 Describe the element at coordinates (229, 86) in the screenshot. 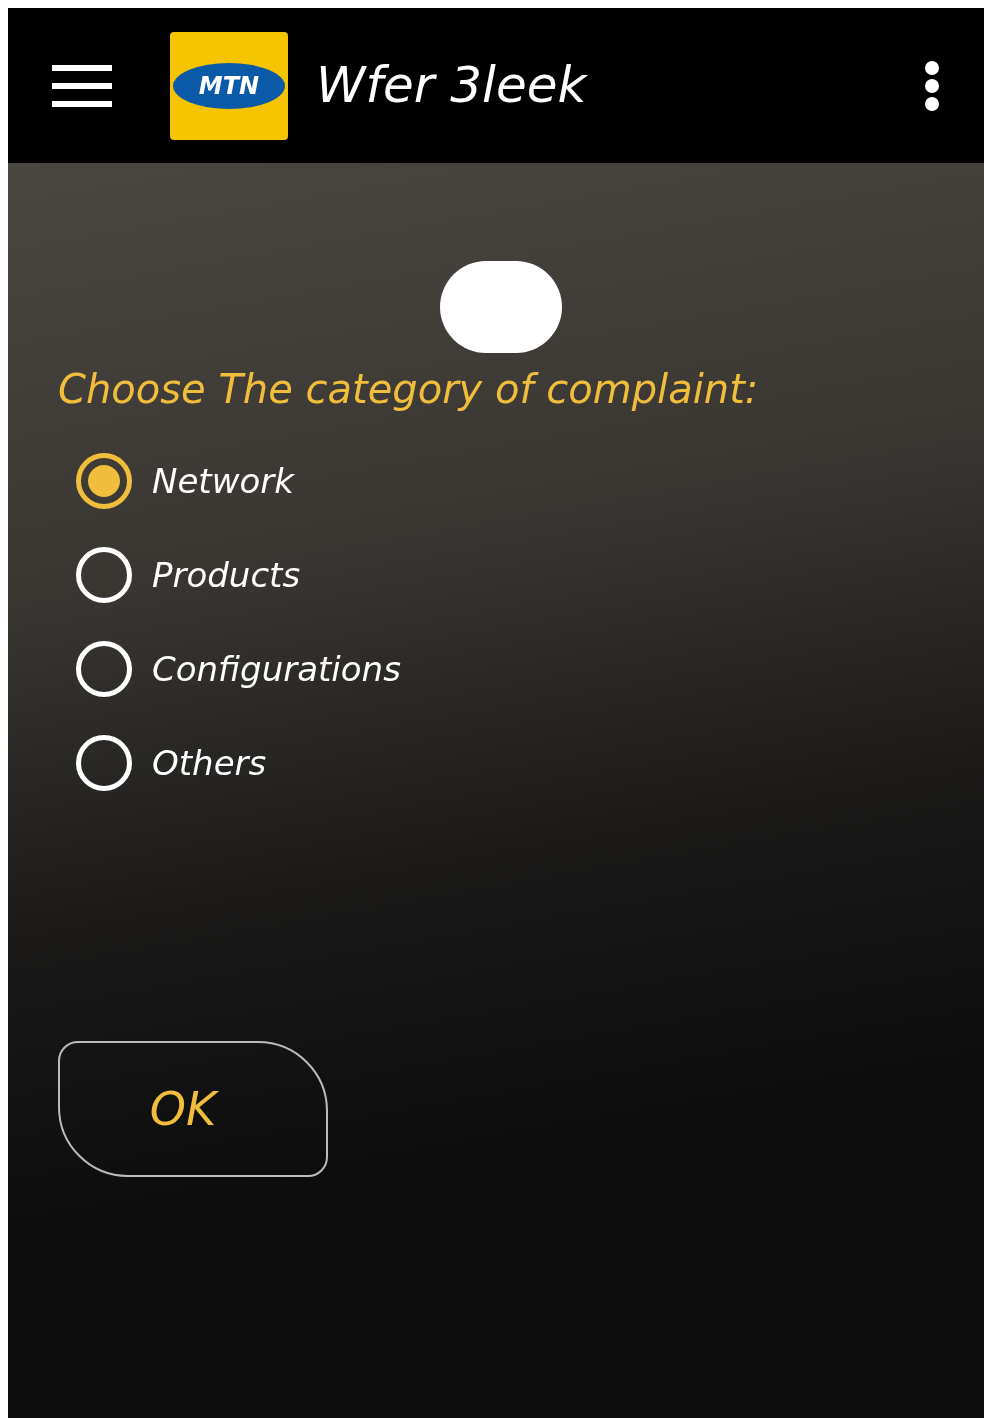

I see `logo-text: MTN` at that location.